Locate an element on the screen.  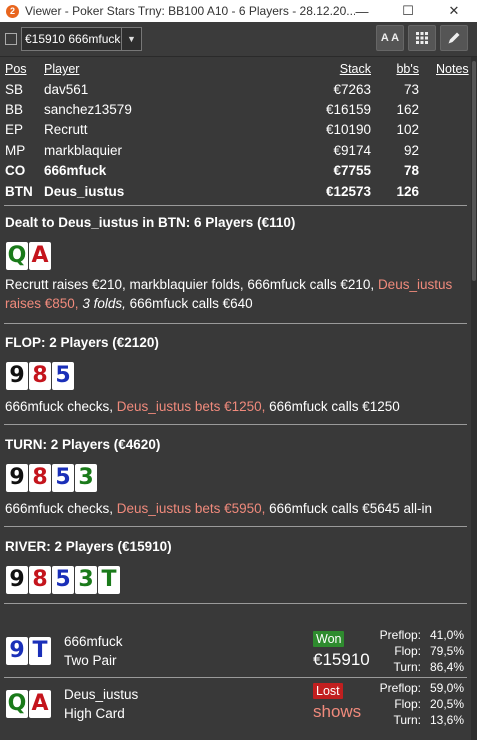
players-table-header: Pos Player Stack bb's Notes is located at coordinates (235, 69).